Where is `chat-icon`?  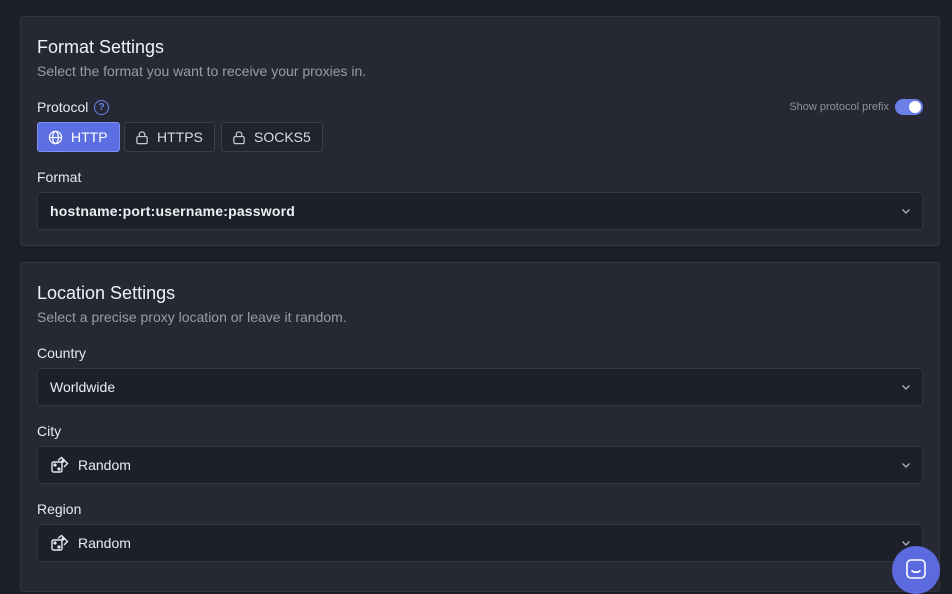
chat-icon is located at coordinates (916, 569).